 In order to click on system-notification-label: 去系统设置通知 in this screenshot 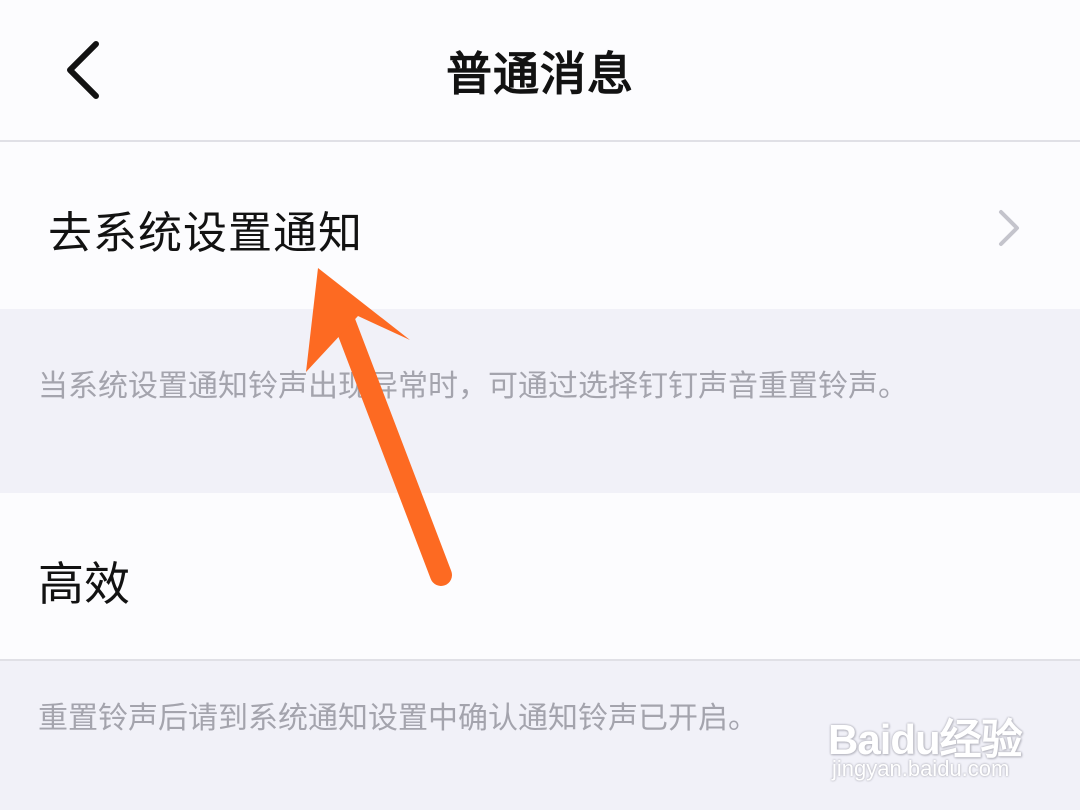, I will do `click(205, 233)`.